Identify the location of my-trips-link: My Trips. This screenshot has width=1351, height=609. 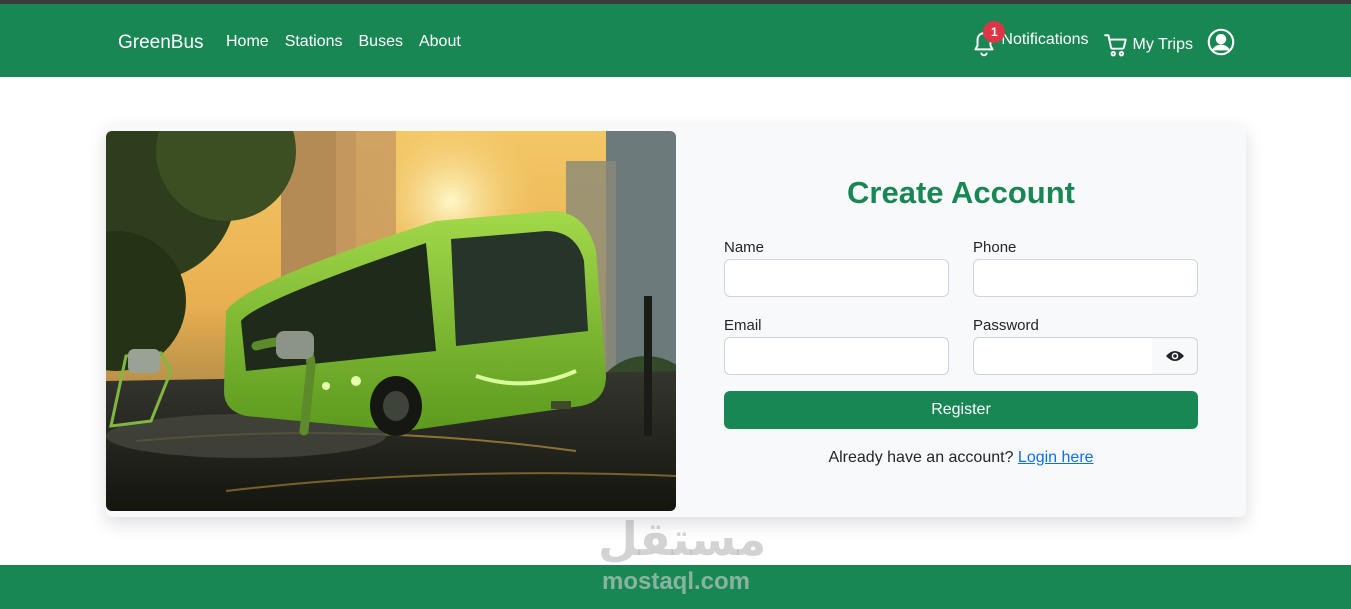
(1148, 45).